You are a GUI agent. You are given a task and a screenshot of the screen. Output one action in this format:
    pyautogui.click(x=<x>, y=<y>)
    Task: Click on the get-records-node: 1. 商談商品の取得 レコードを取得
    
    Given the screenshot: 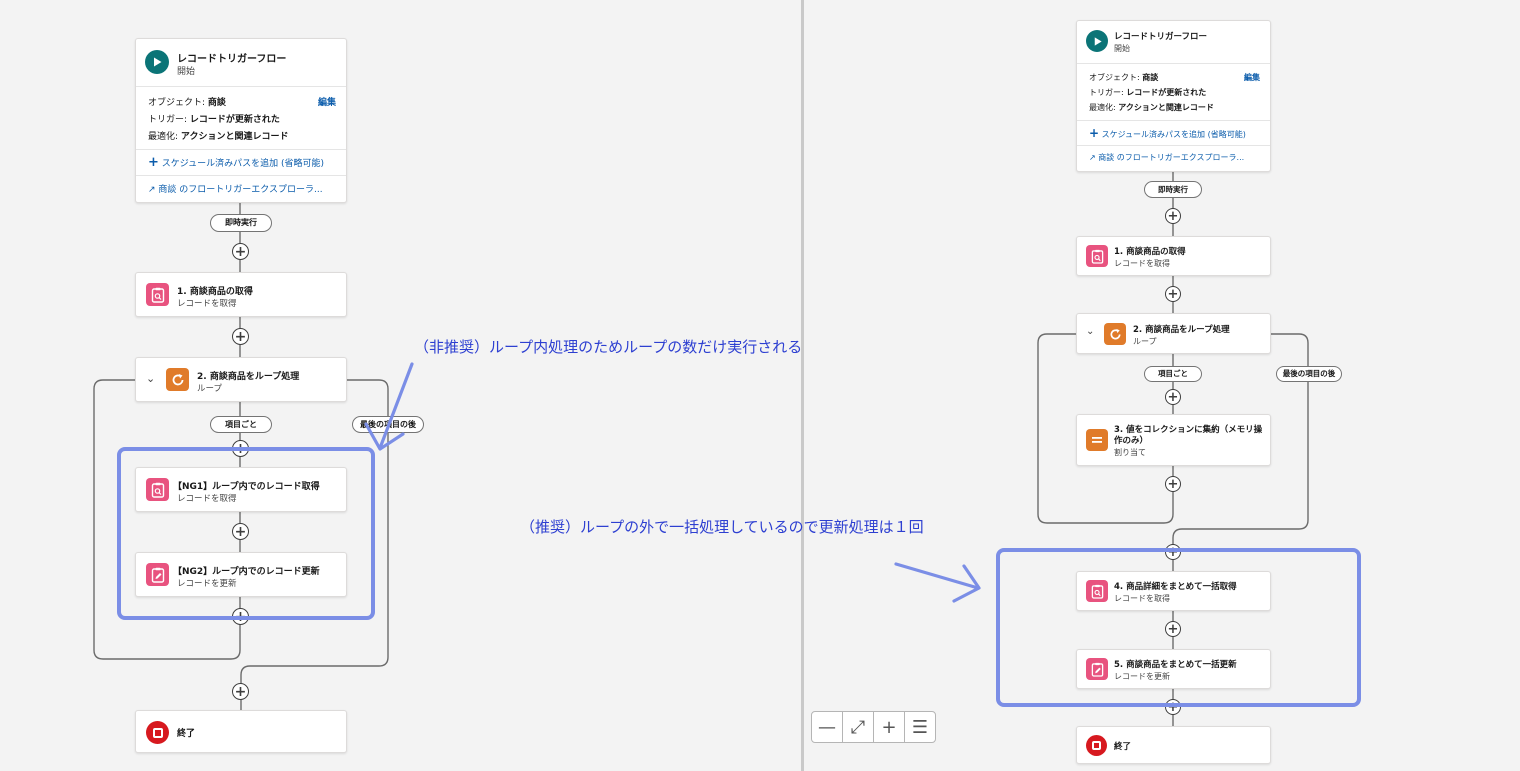 What is the action you would take?
    pyautogui.click(x=1173, y=256)
    